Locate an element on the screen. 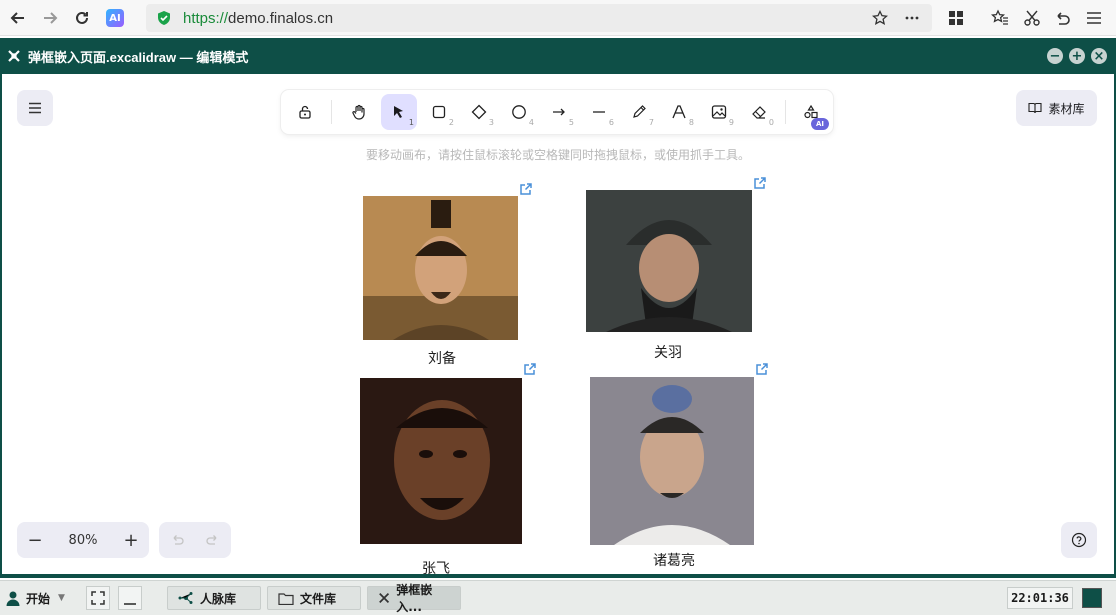 This screenshot has width=1116, height=615. portrait-guanyu is located at coordinates (669, 261).